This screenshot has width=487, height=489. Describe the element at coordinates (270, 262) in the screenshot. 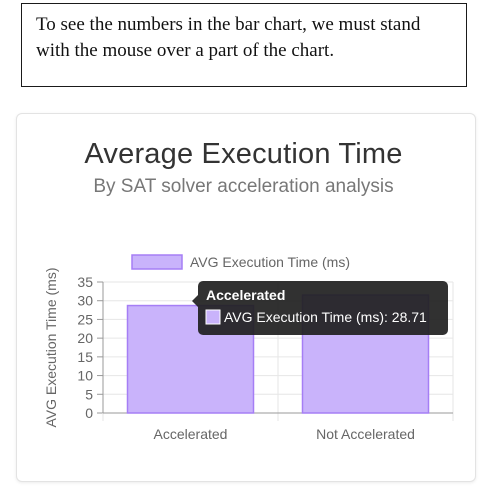

I see `legend-label: AVG Execution Time (ms)` at that location.